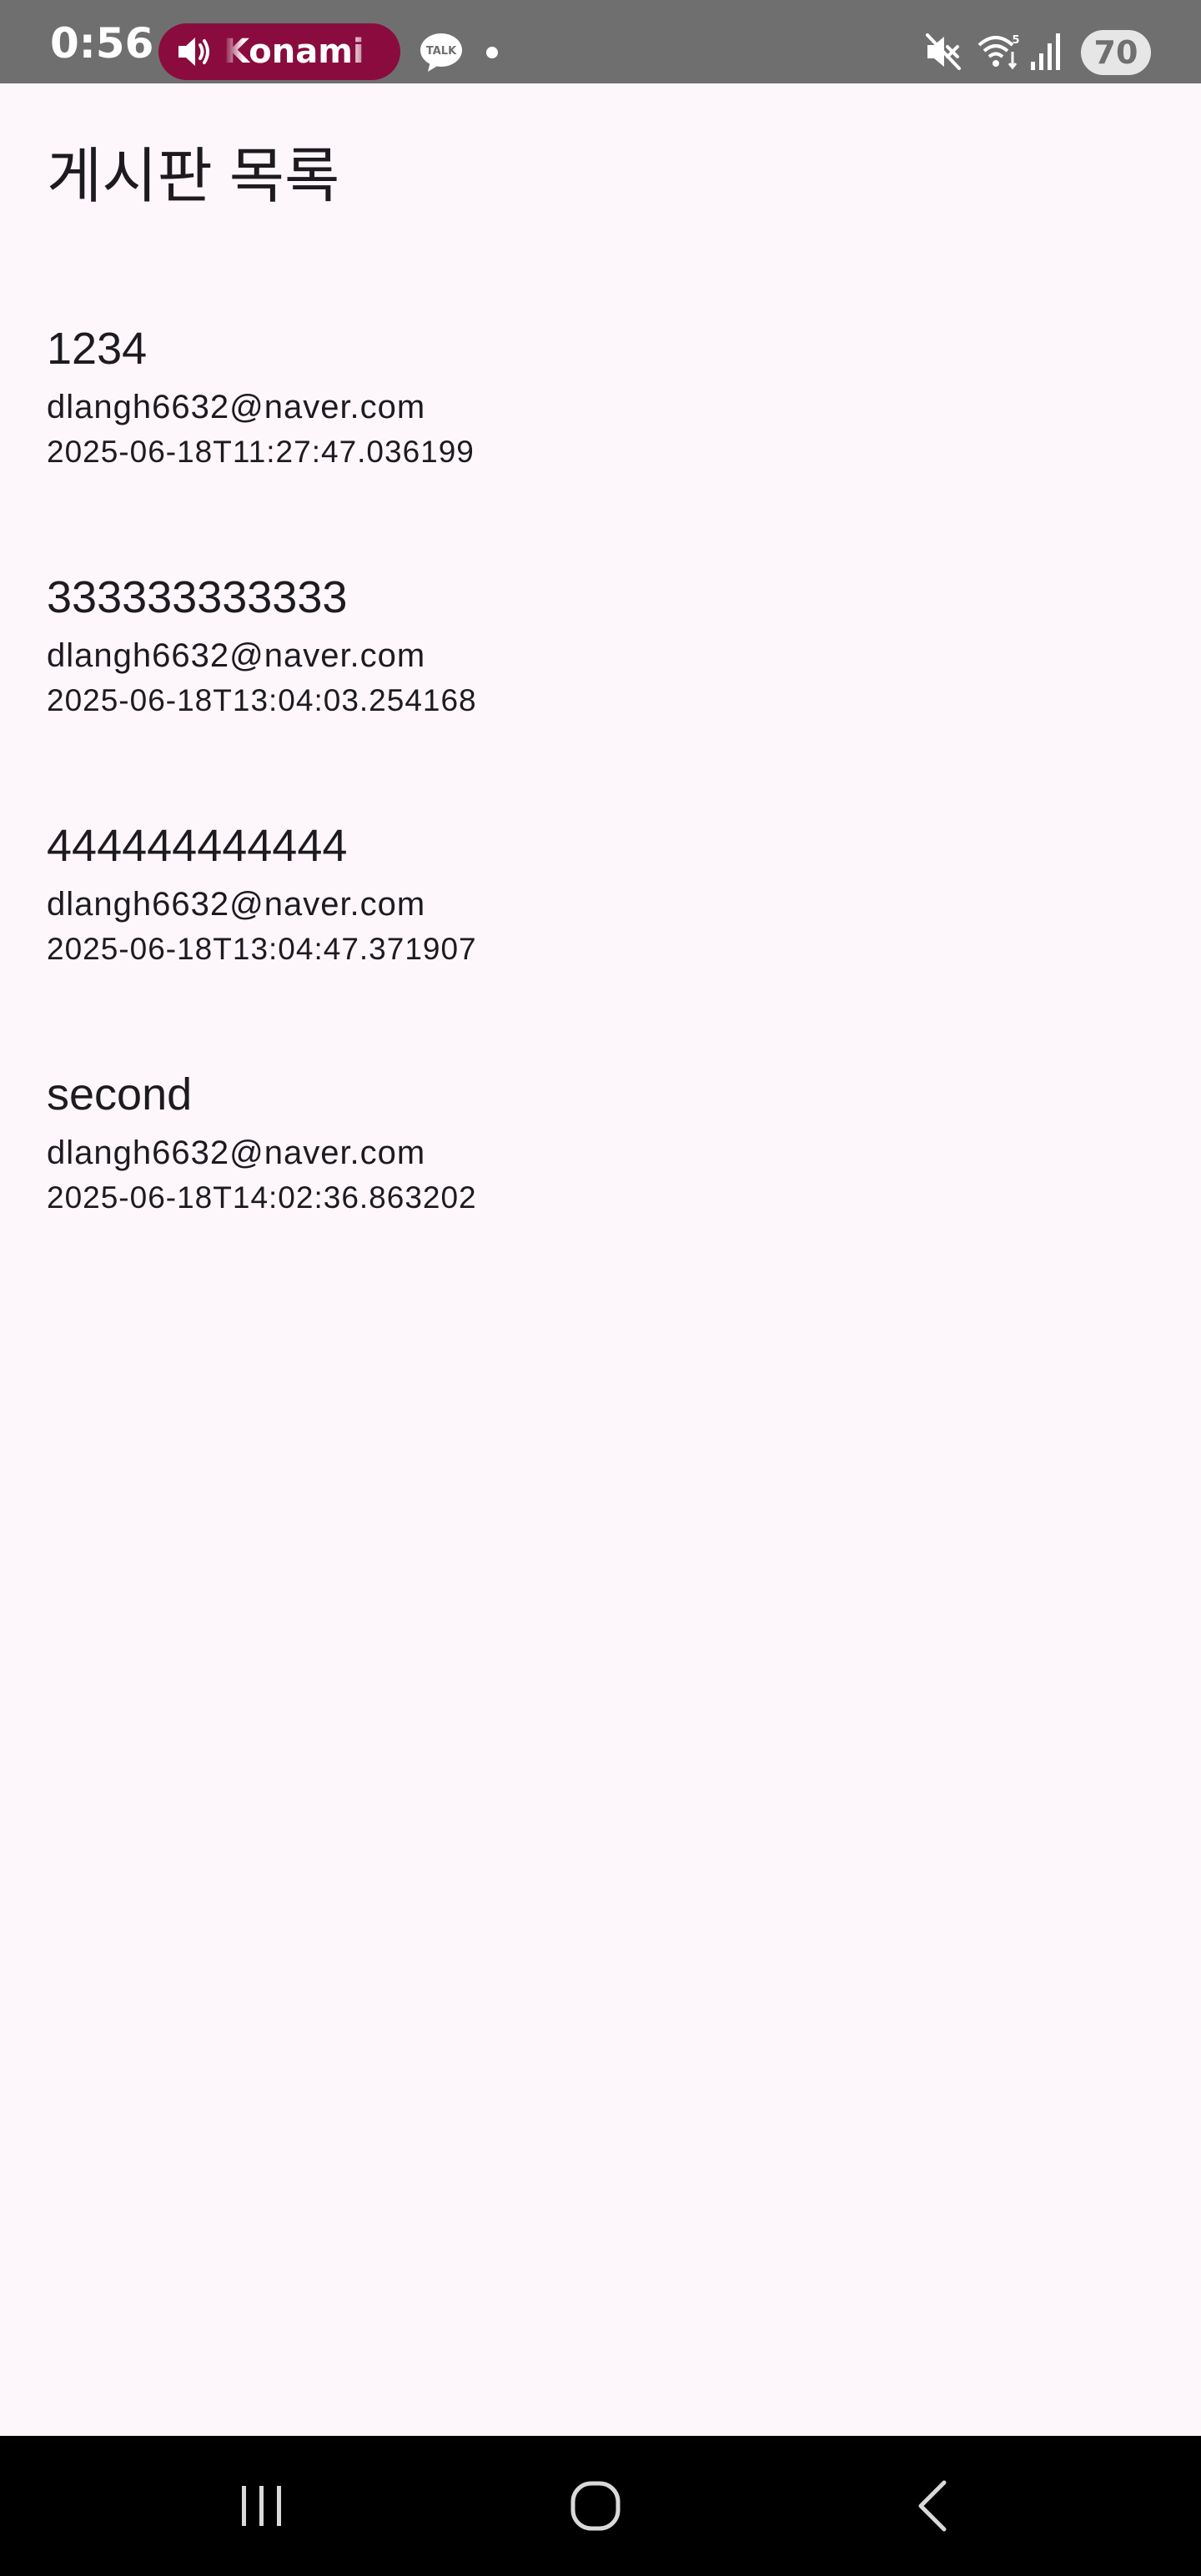  Describe the element at coordinates (261, 452) in the screenshot. I see `post-date: 2025-06-18T11:27:47.036199` at that location.